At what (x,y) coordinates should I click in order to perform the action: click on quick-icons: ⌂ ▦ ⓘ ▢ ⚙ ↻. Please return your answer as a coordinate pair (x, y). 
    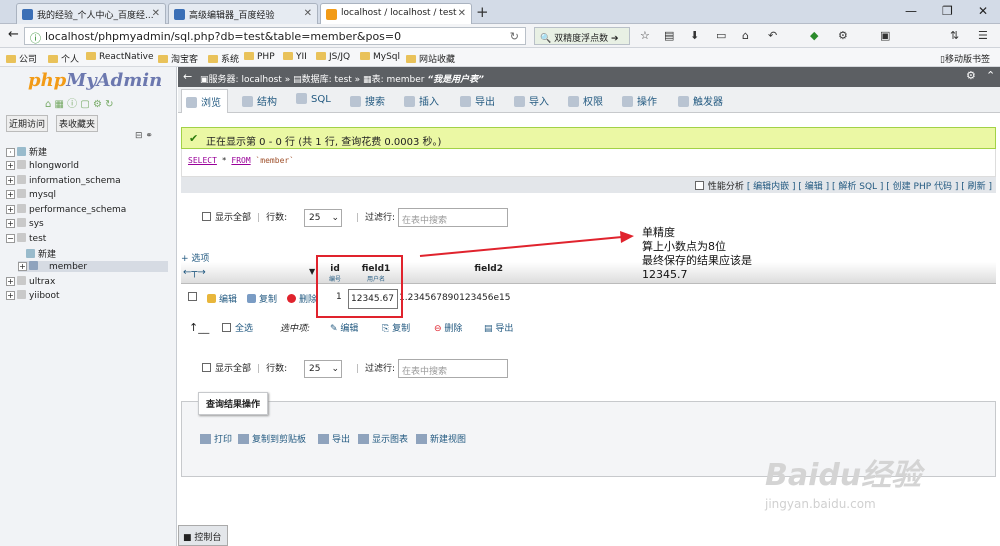
    Looking at the image, I should click on (79, 102).